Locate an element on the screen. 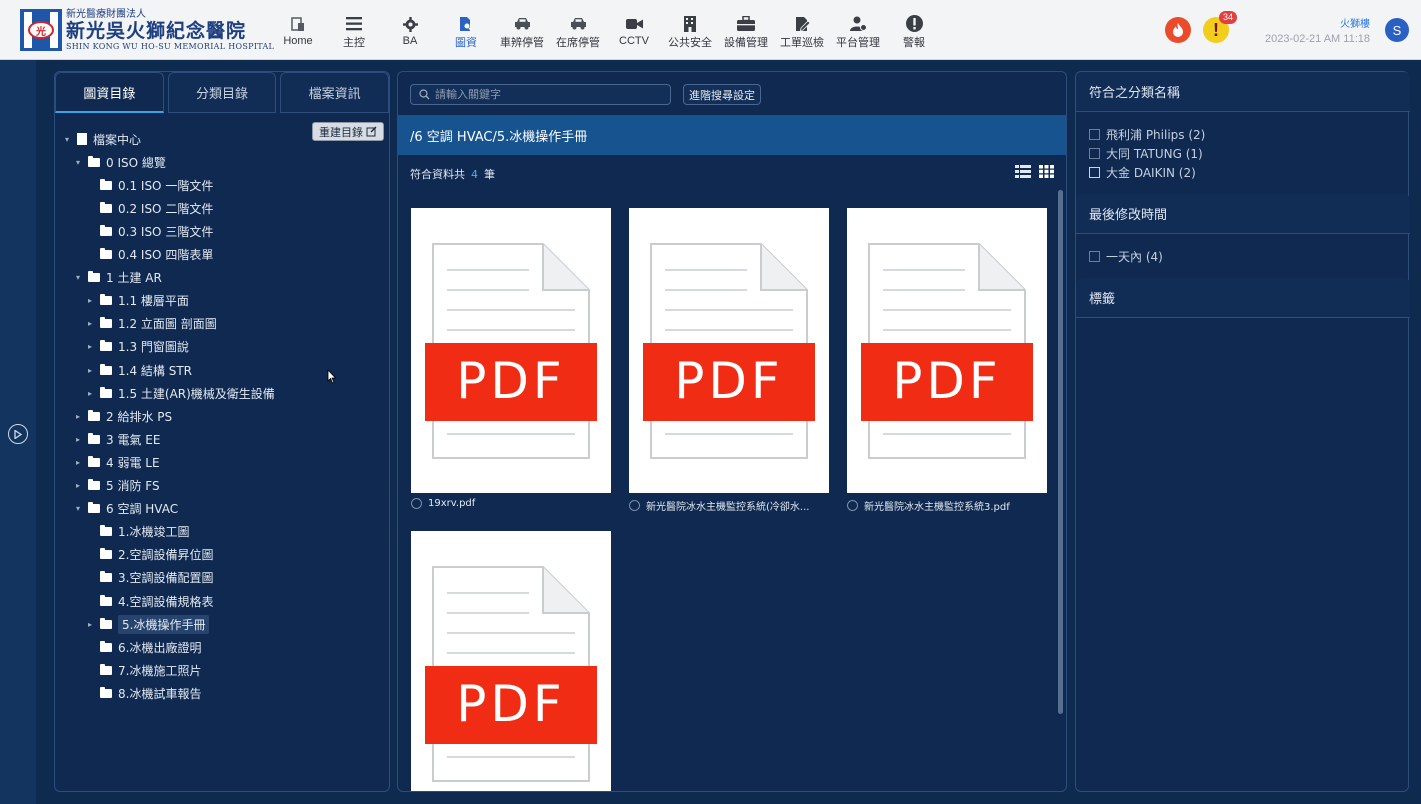  tree-node: ▾ 1 土建 AR is located at coordinates (117, 278).